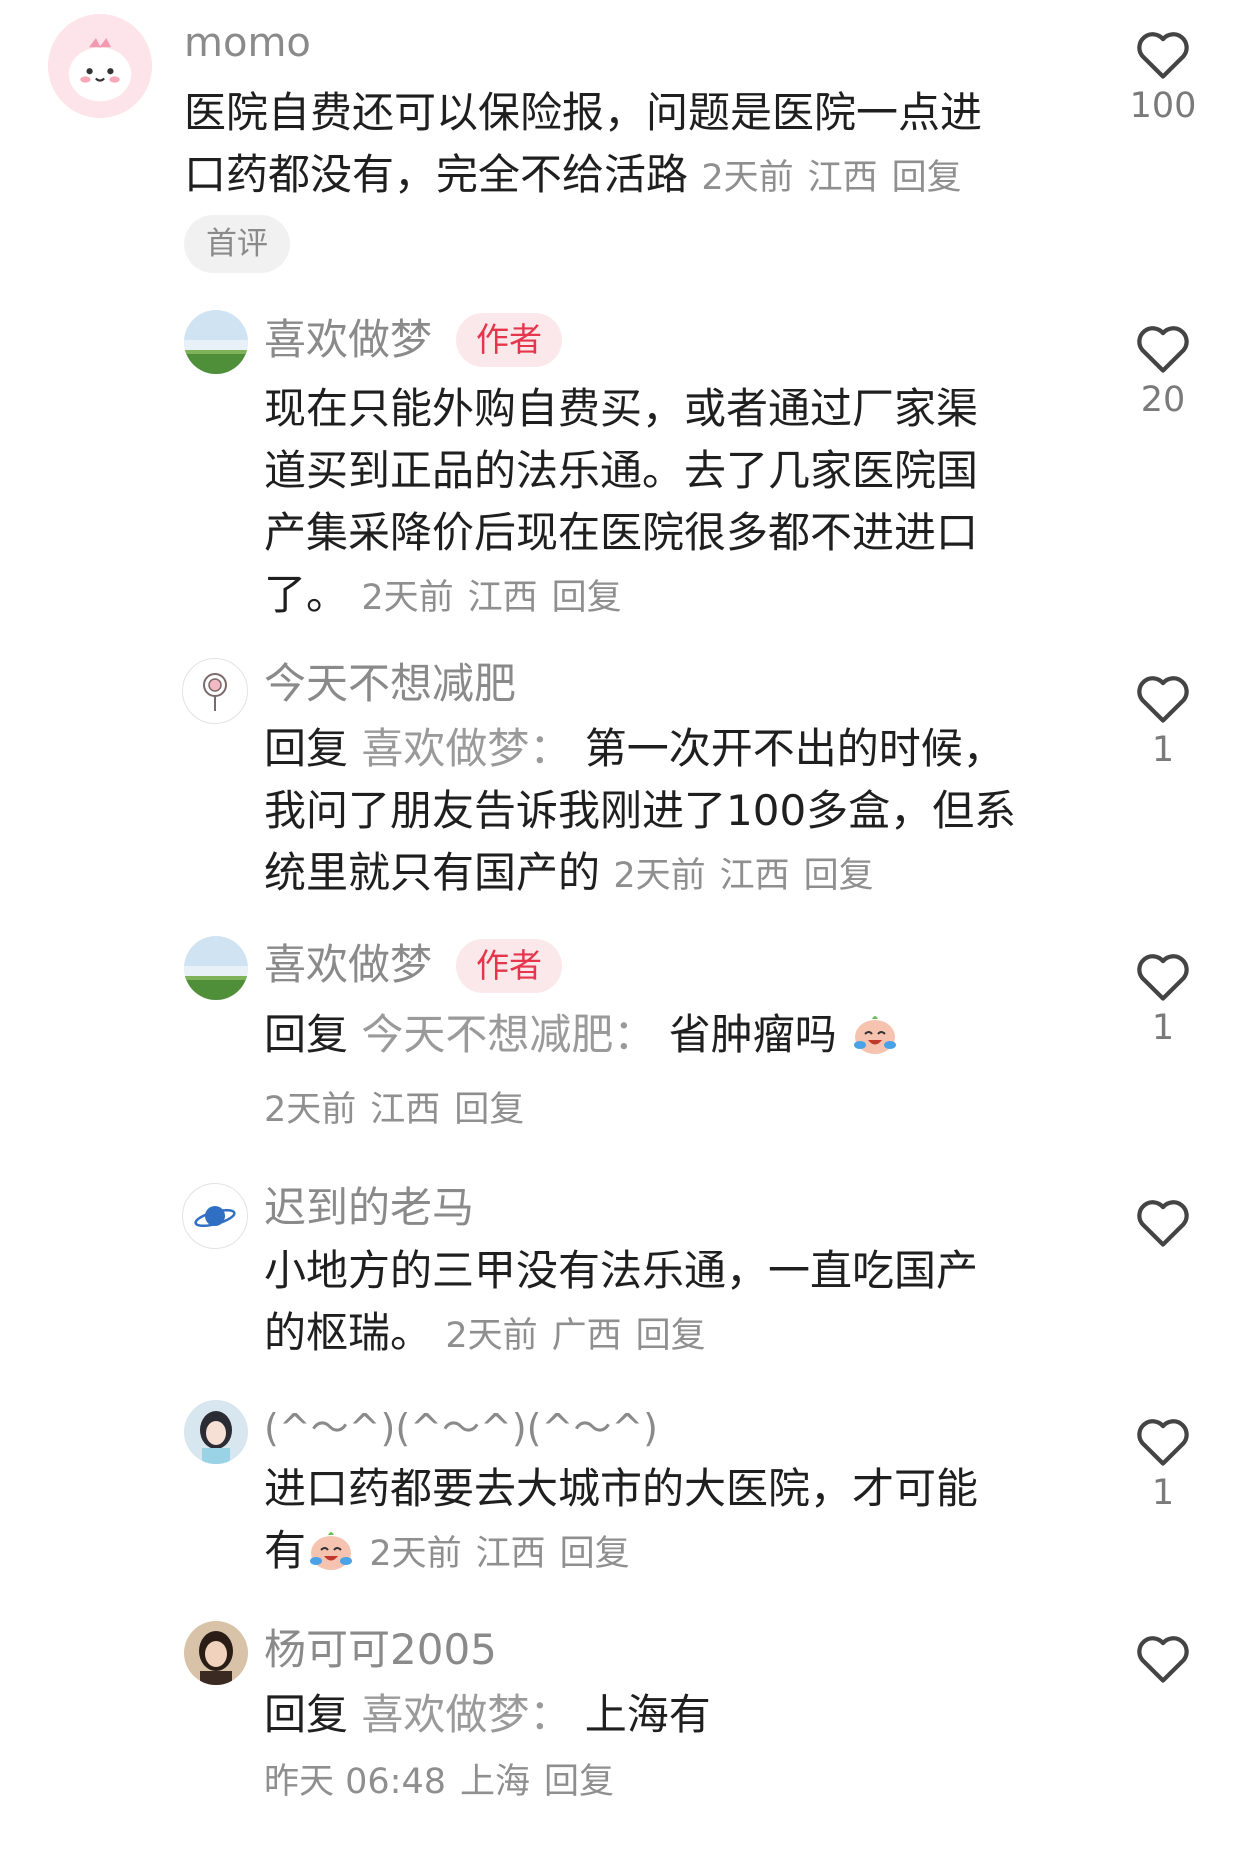 The height and width of the screenshot is (1853, 1260). I want to click on comment-line: 上海有, so click(647, 1714).